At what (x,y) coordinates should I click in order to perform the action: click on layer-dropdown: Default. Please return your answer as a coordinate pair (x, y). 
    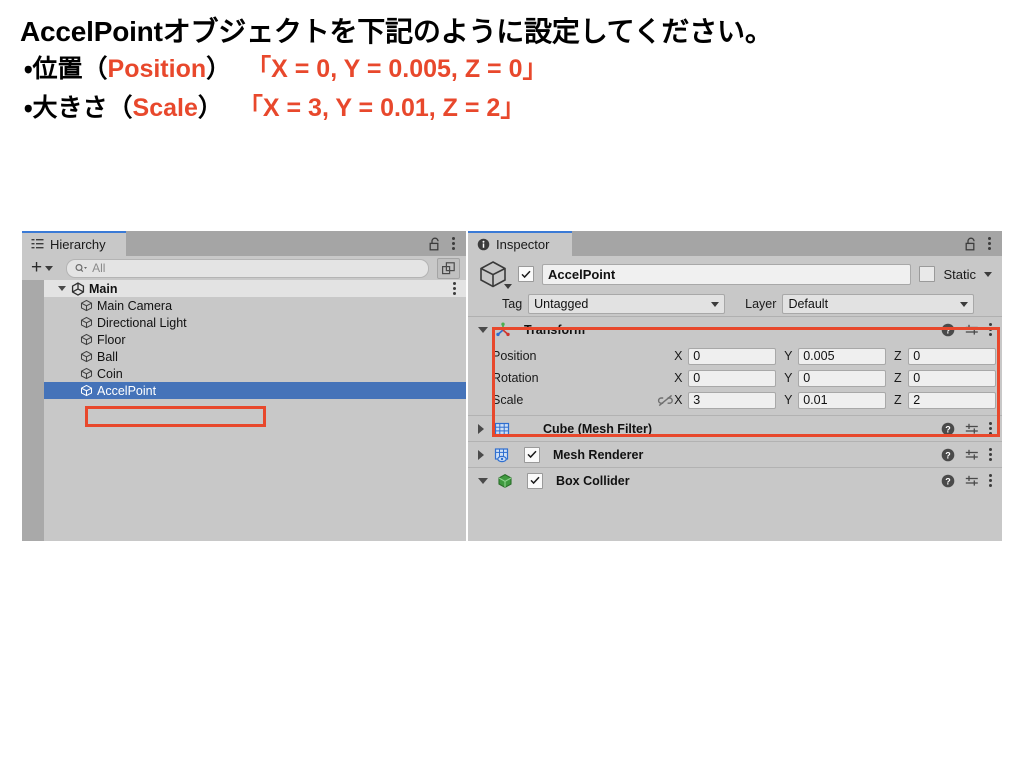
    Looking at the image, I should click on (878, 304).